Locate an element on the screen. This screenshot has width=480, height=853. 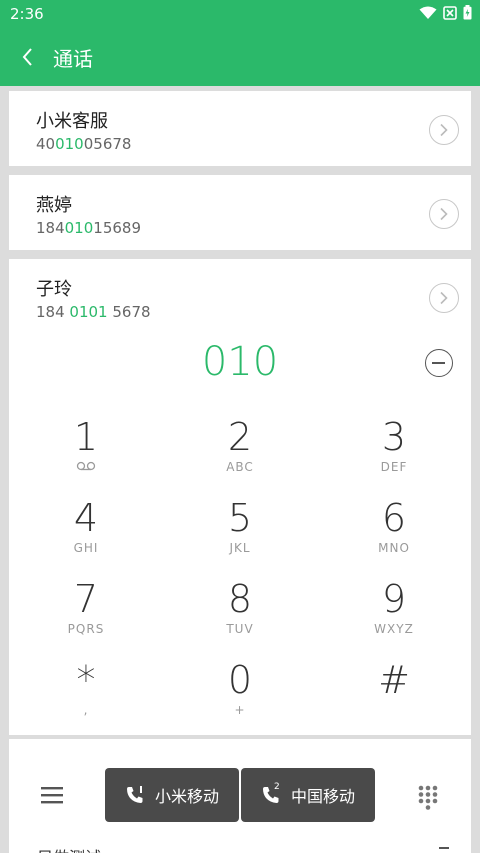
key-7: 7 PQRS is located at coordinates (86, 617).